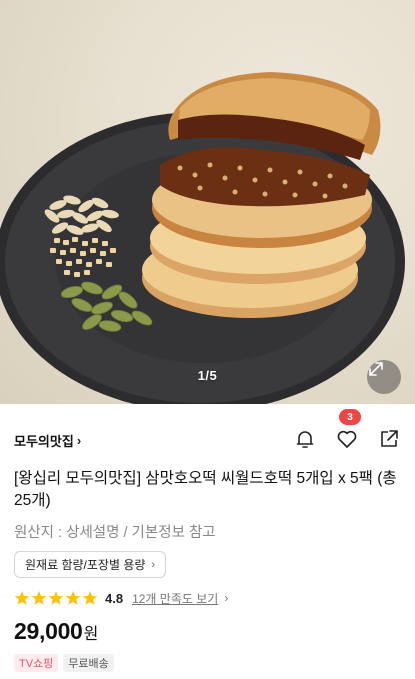 This screenshot has width=415, height=679. I want to click on heart-icon, so click(347, 439).